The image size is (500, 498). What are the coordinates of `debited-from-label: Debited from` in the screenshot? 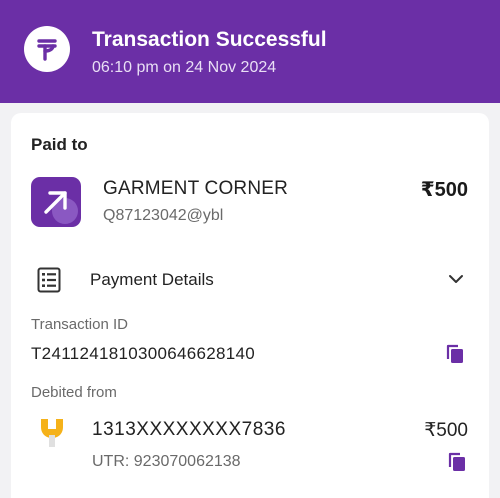 It's located at (74, 392).